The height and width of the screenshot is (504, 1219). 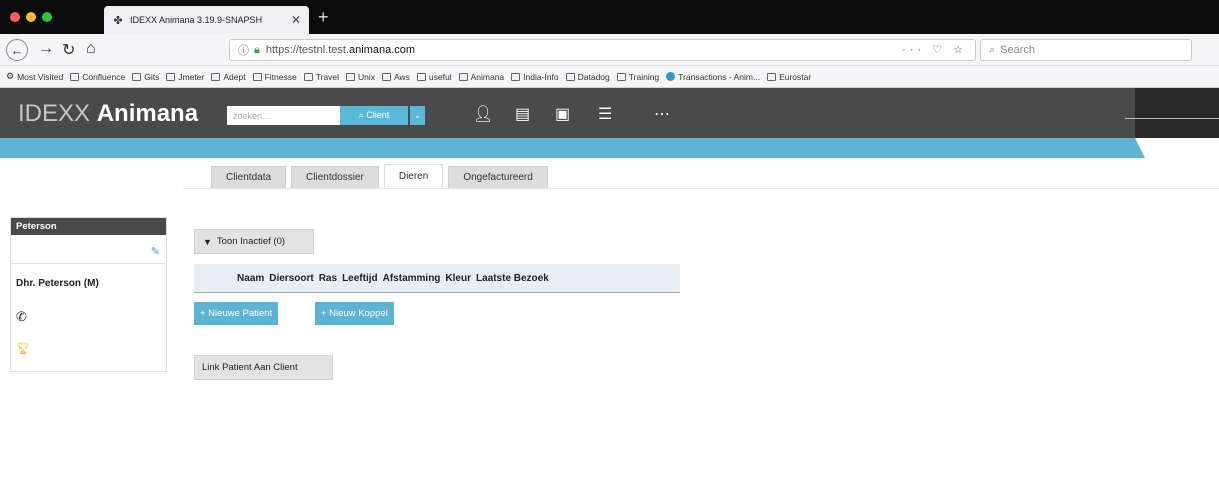 What do you see at coordinates (412, 278) in the screenshot?
I see `column-header: Afstamming` at bounding box center [412, 278].